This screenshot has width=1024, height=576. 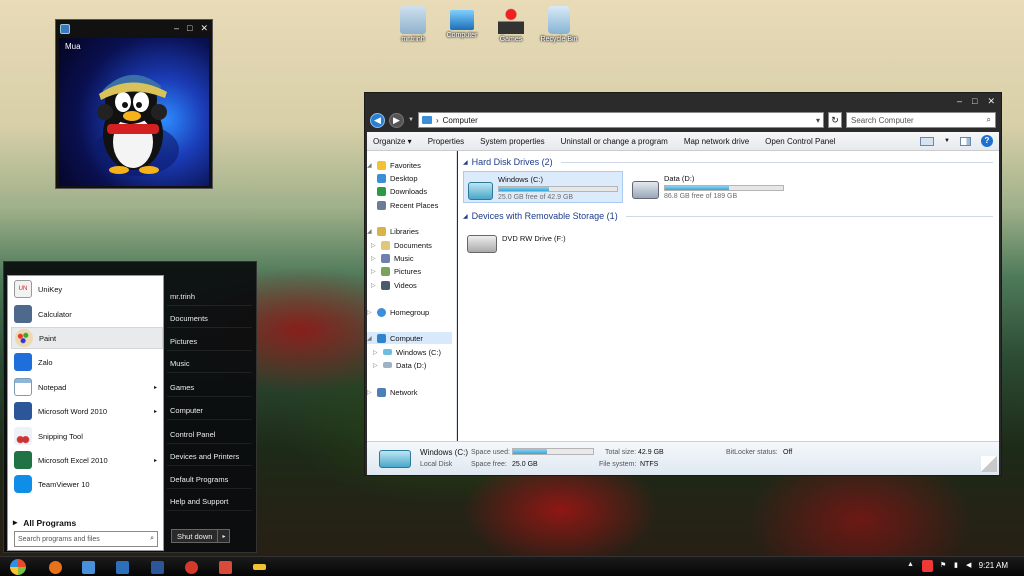 I want to click on nav-documents: ▷ Documents, so click(x=401, y=245).